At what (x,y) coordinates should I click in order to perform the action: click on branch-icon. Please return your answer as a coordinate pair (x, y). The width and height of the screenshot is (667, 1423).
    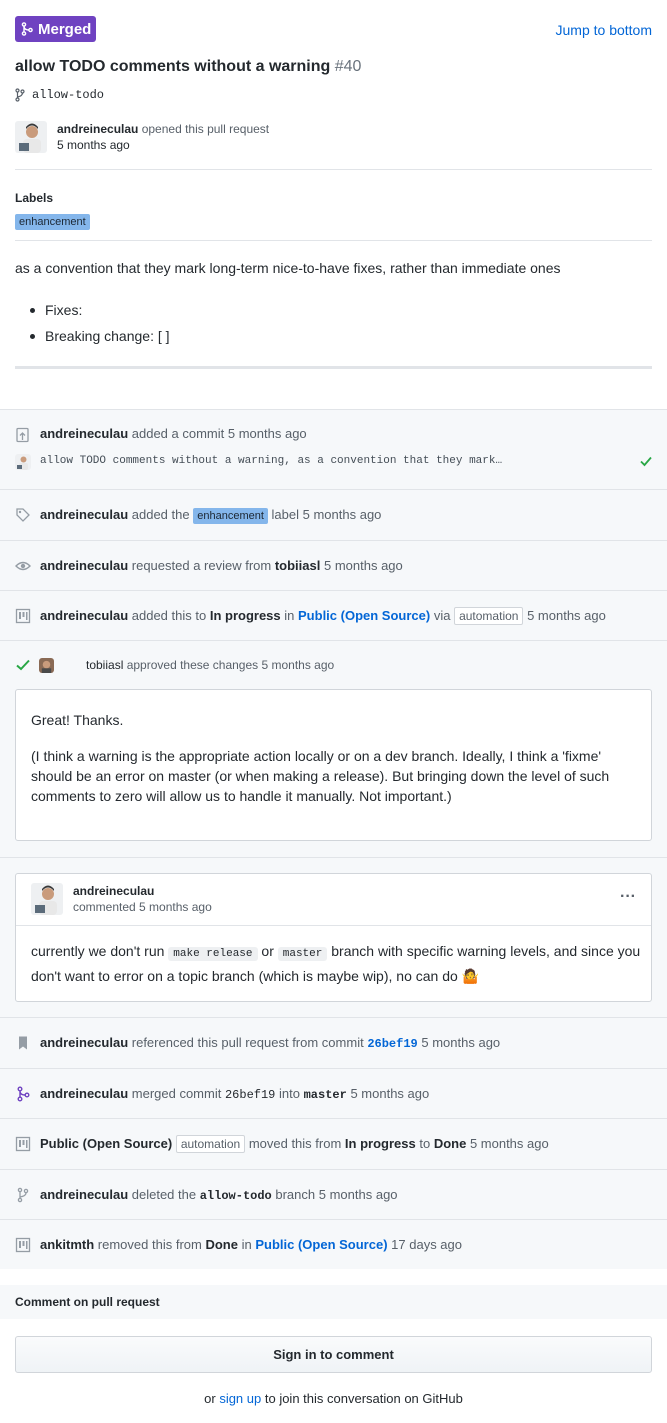
    Looking at the image, I should click on (20, 95).